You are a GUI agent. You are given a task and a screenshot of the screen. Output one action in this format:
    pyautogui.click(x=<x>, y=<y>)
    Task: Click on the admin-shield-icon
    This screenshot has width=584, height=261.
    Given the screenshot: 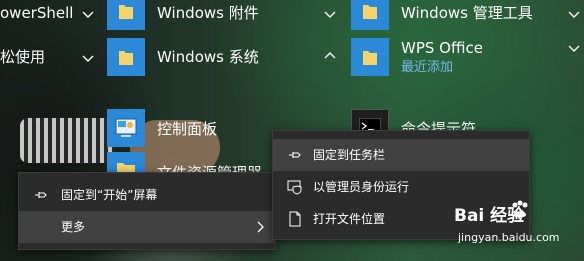 What is the action you would take?
    pyautogui.click(x=294, y=187)
    